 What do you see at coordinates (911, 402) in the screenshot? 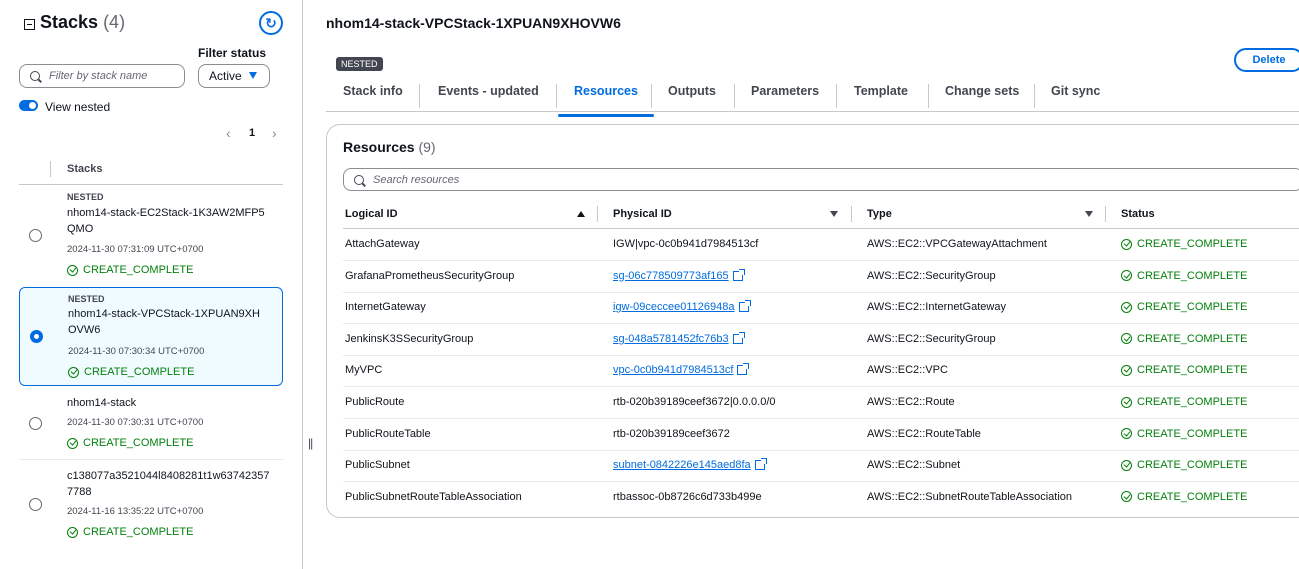
I see `type-cell: AWS::EC2::Route` at bounding box center [911, 402].